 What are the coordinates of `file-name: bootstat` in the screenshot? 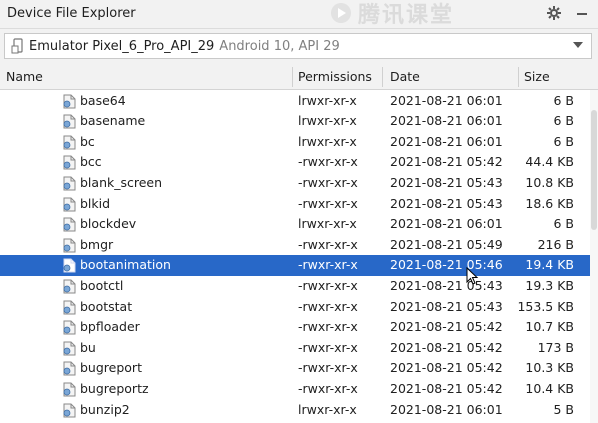 It's located at (106, 306).